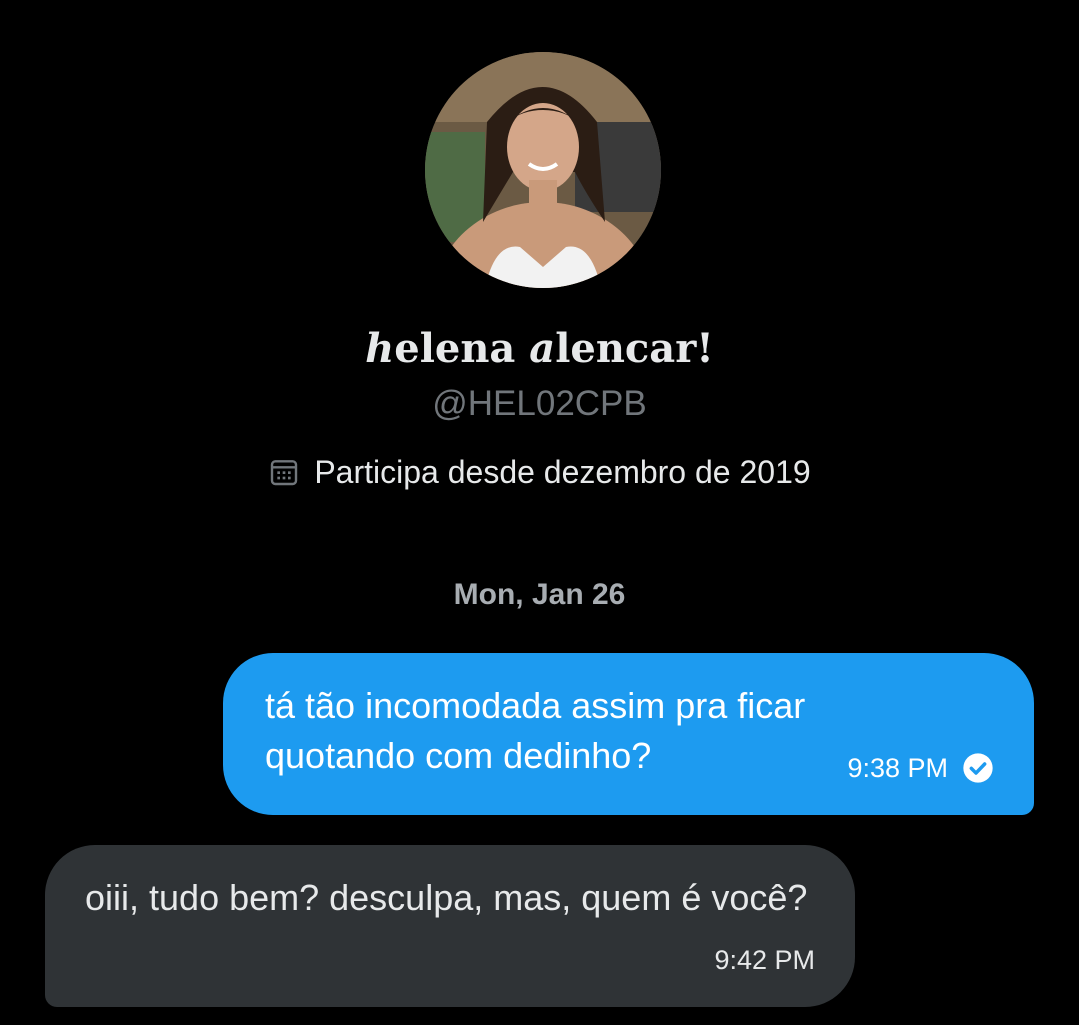 The image size is (1079, 1025). I want to click on date-separator: Mon, Jan 26, so click(539, 594).